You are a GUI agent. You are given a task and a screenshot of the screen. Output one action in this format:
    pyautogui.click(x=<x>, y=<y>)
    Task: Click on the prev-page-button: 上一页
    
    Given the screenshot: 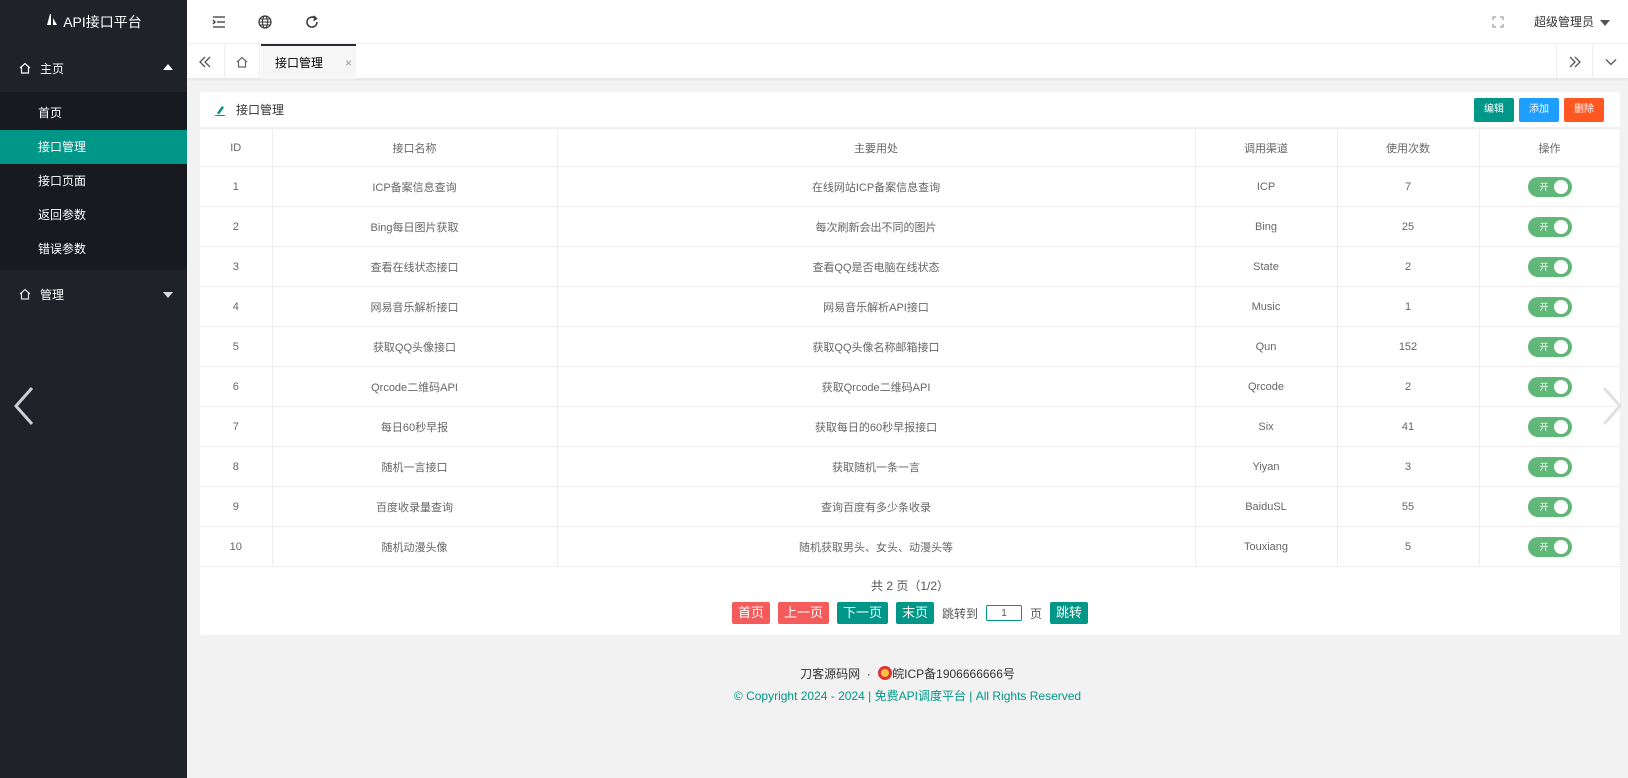 What is the action you would take?
    pyautogui.click(x=803, y=613)
    